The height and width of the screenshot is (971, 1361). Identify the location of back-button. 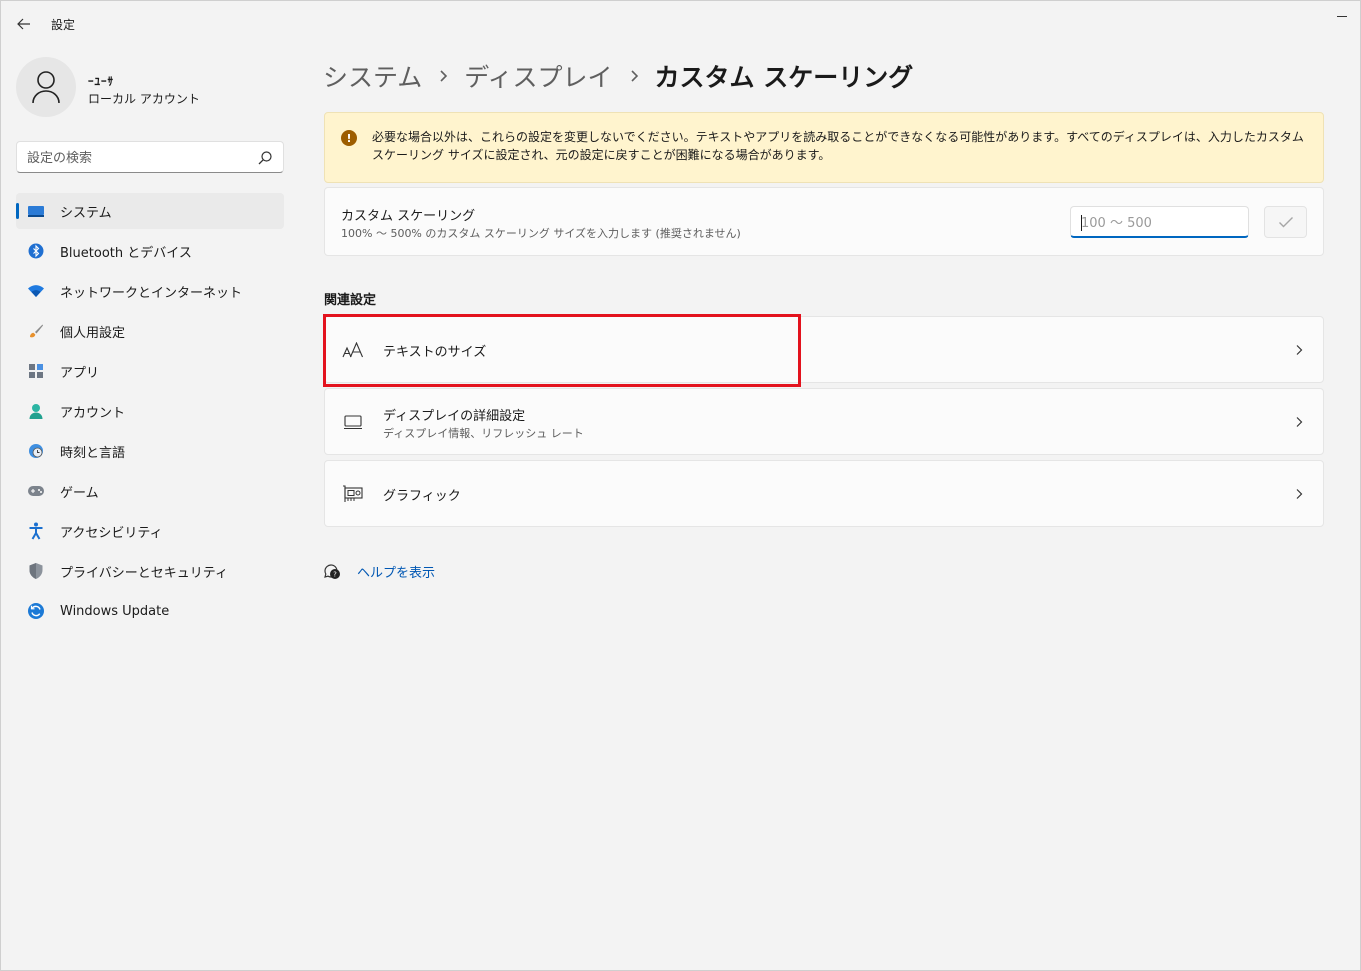
(24, 24).